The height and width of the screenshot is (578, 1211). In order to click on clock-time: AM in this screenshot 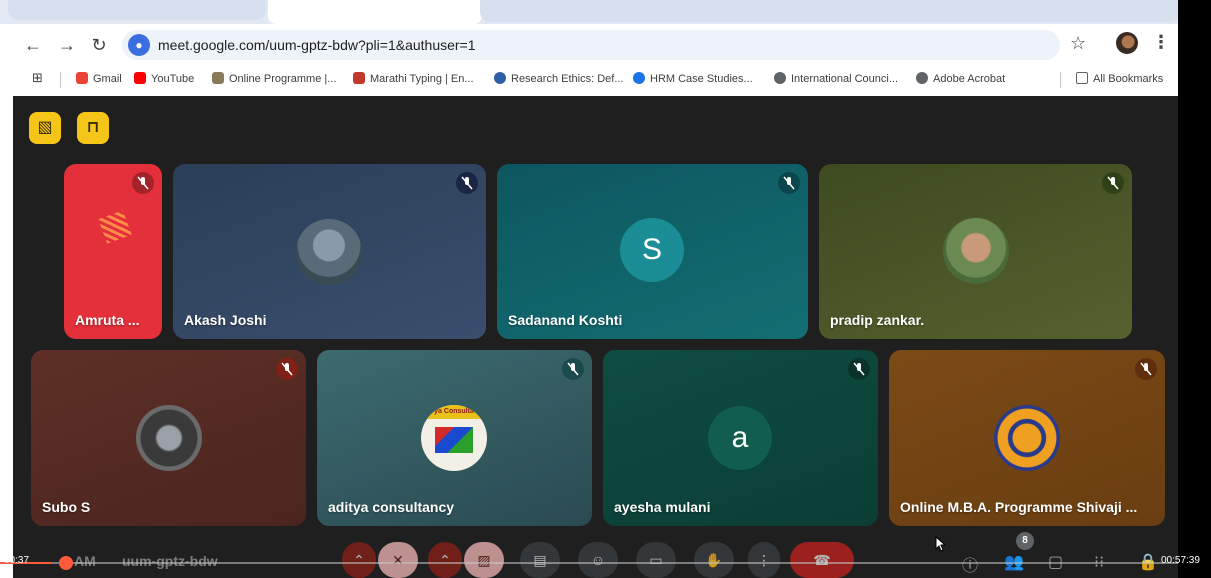, I will do `click(85, 561)`.